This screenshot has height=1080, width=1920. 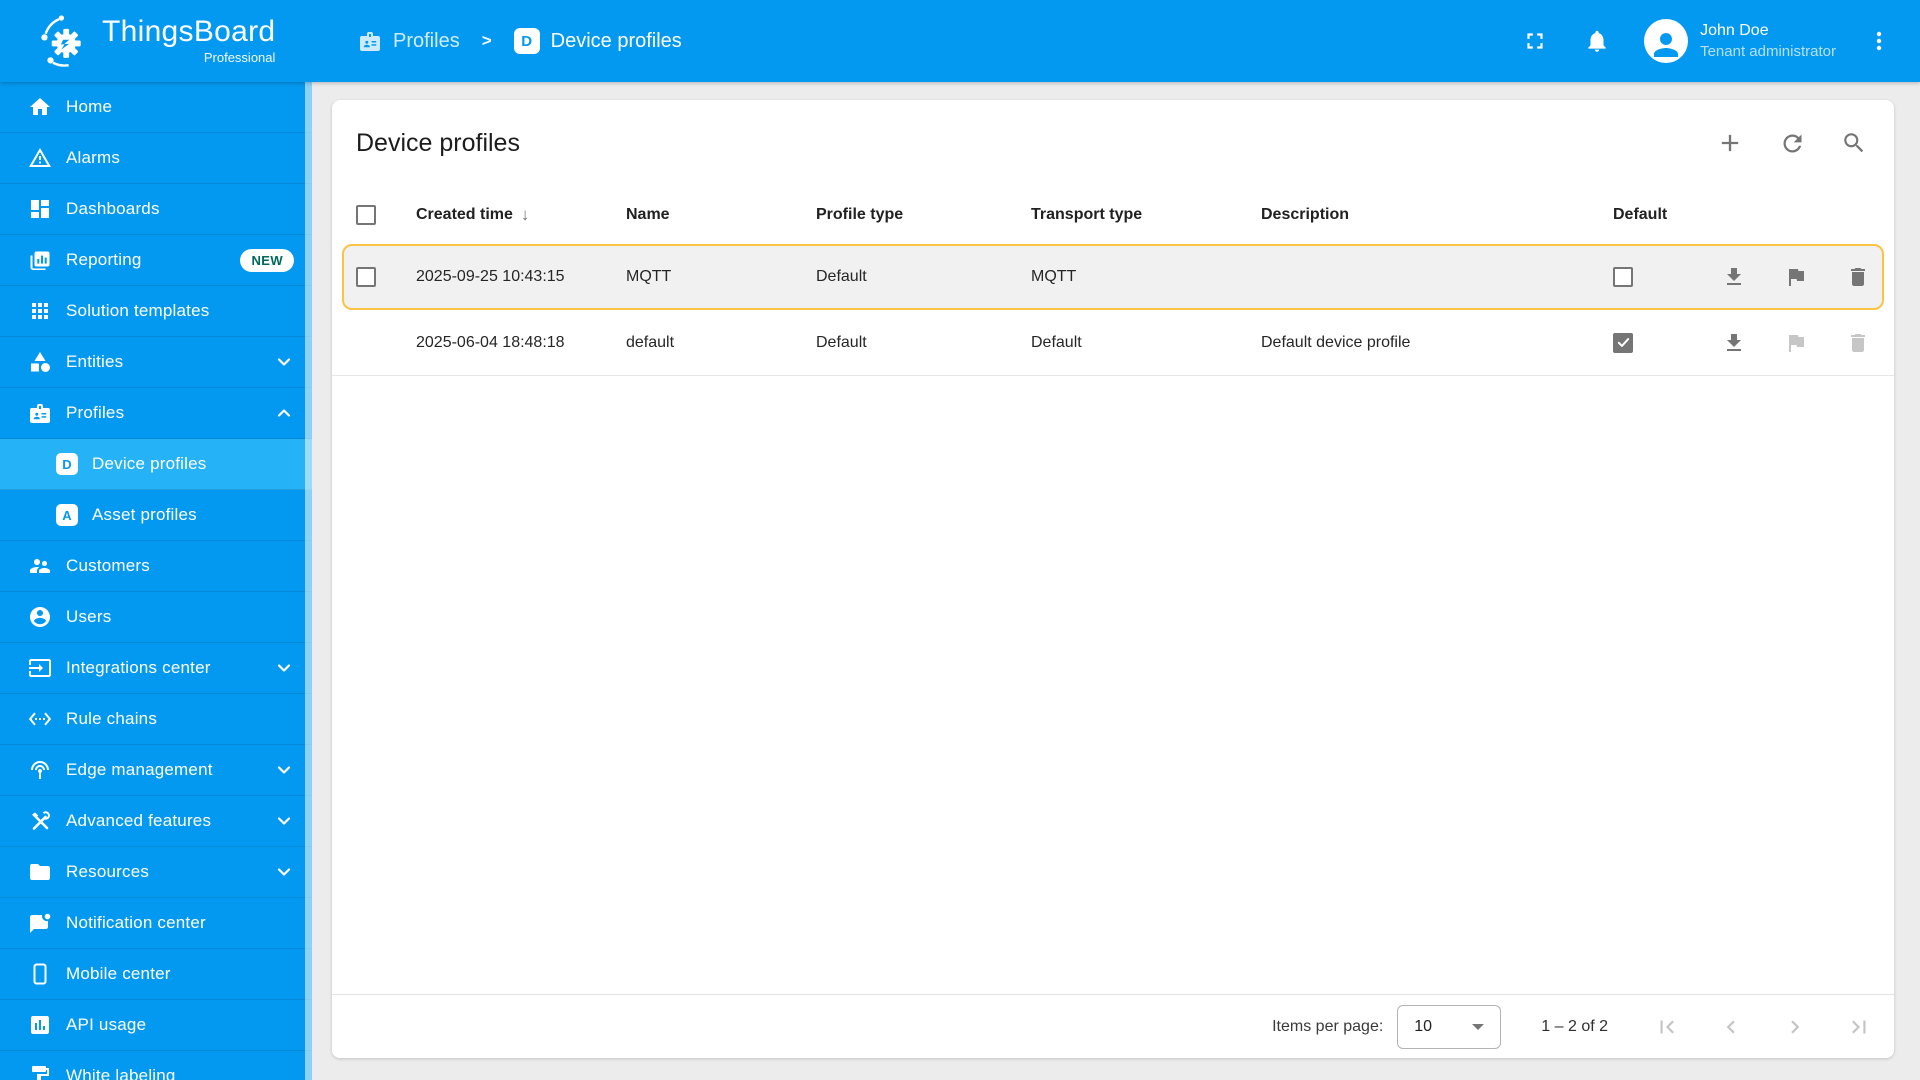 I want to click on cell-name: MQTT, so click(x=649, y=276).